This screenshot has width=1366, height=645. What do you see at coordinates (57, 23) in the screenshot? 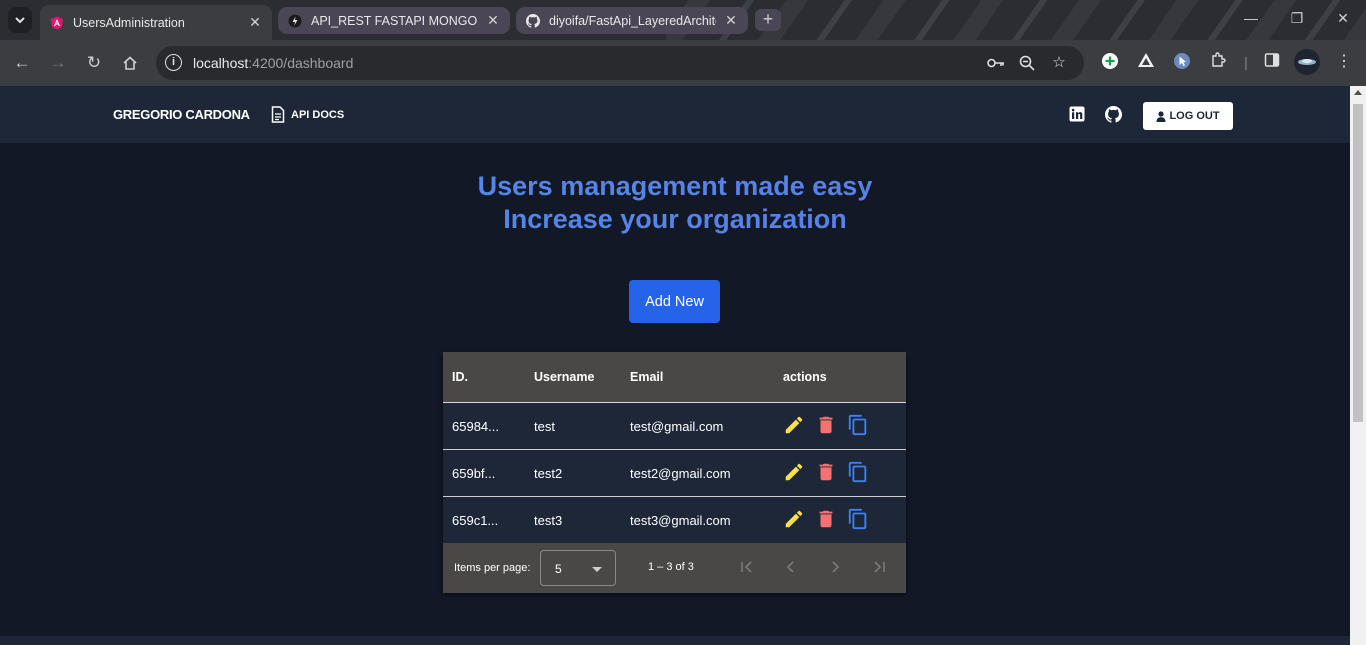
I see `angular-icon` at bounding box center [57, 23].